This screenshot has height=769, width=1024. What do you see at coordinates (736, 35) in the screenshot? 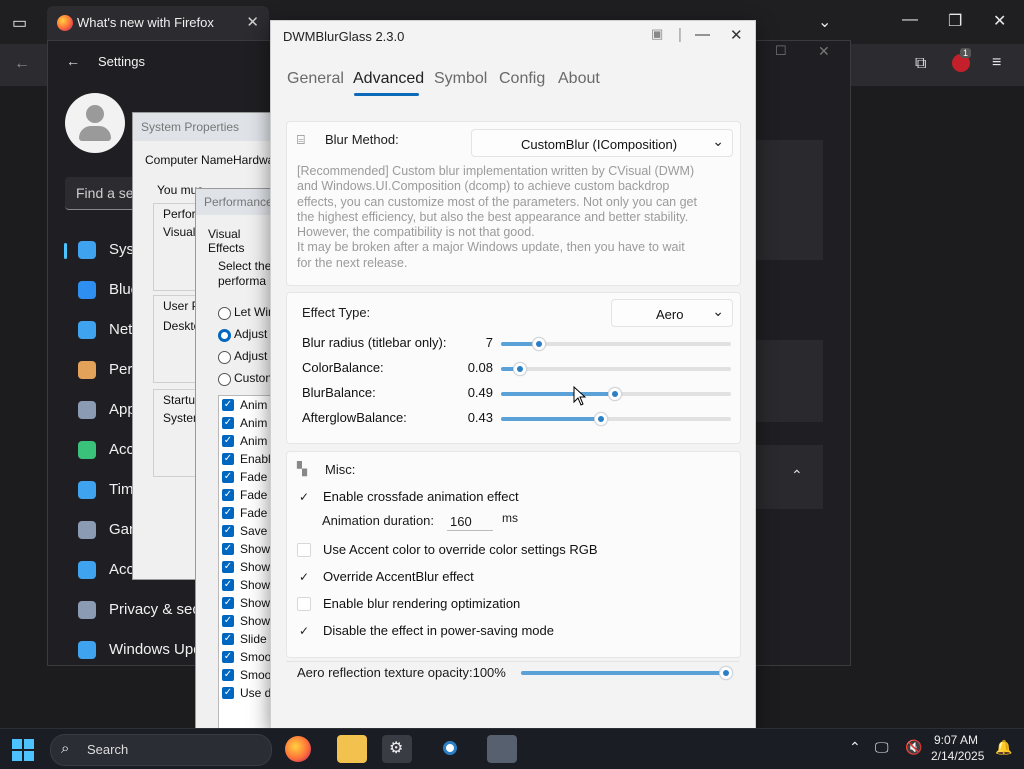
I see `close-button: ✕` at bounding box center [736, 35].